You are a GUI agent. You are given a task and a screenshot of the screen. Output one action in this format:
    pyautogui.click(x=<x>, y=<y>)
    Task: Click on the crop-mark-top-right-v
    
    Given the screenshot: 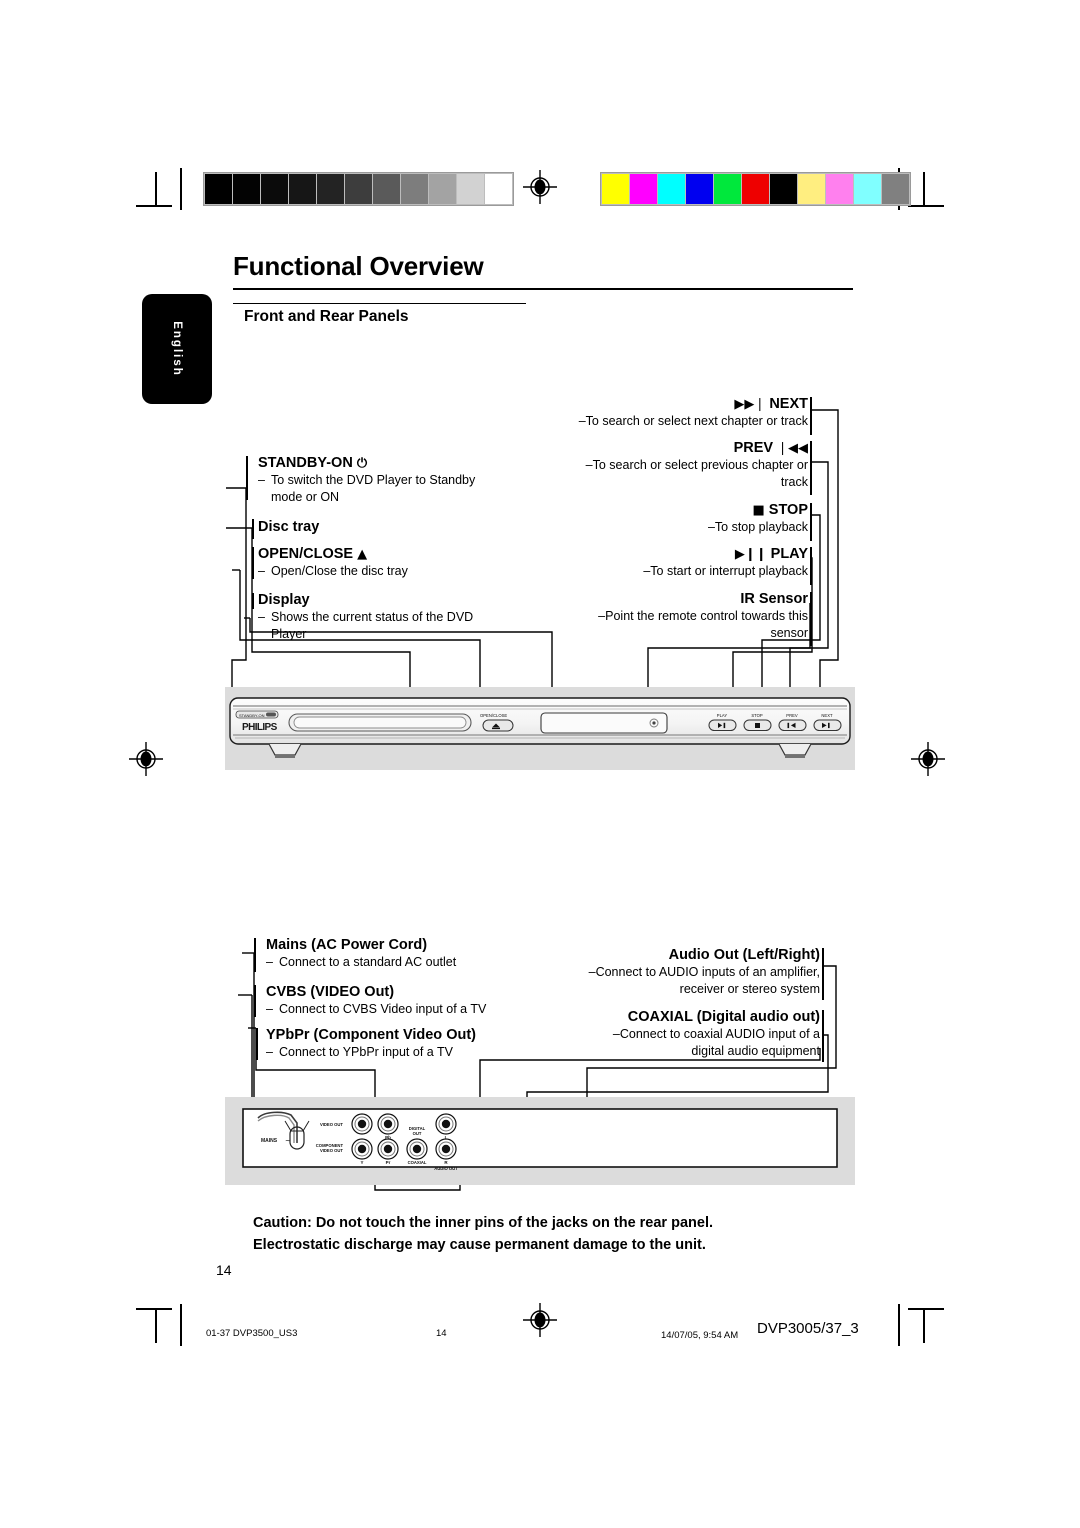 What is the action you would take?
    pyautogui.click(x=924, y=189)
    